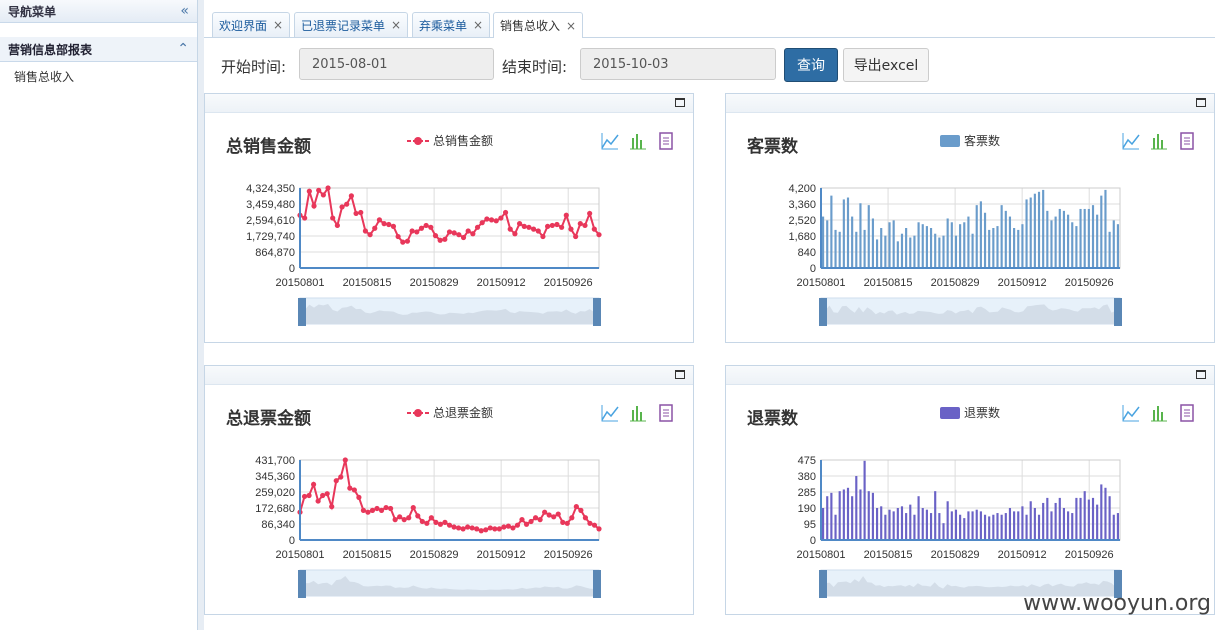 The height and width of the screenshot is (630, 1219). Describe the element at coordinates (275, 461) in the screenshot. I see `y-tick-label: 431,700` at that location.